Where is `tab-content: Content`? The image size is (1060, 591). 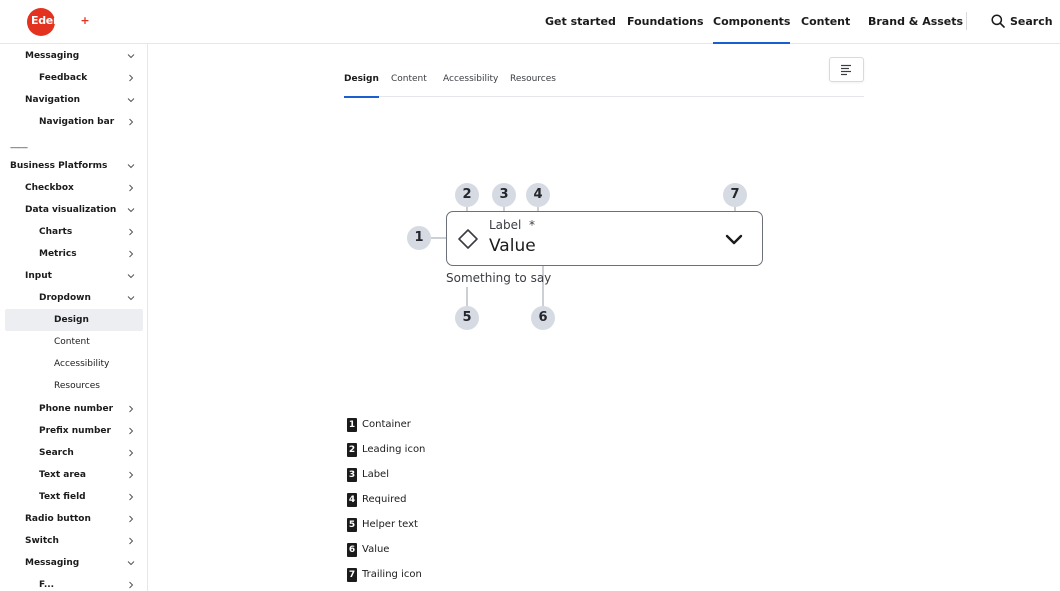 tab-content: Content is located at coordinates (409, 80).